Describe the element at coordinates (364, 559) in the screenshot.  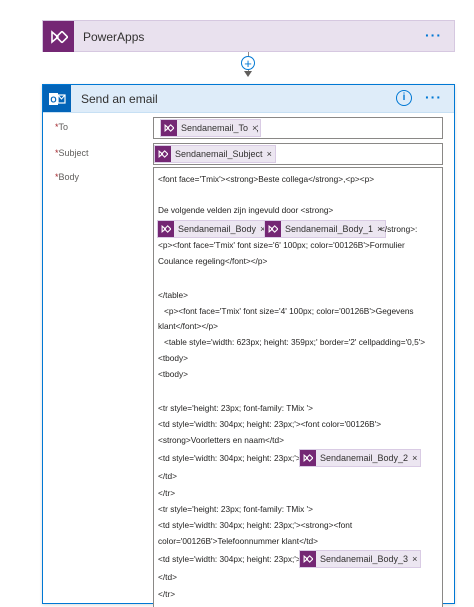
I see `token-label: Sendanemail_Body_3` at that location.